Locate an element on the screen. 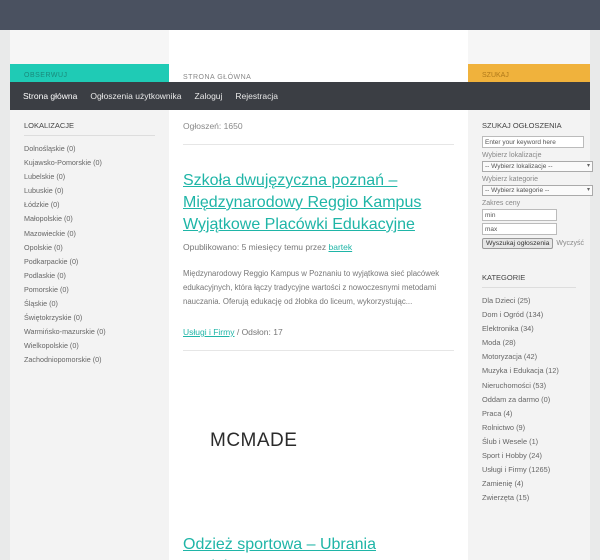  category-item: Dom i Ogród (134) is located at coordinates (529, 315).